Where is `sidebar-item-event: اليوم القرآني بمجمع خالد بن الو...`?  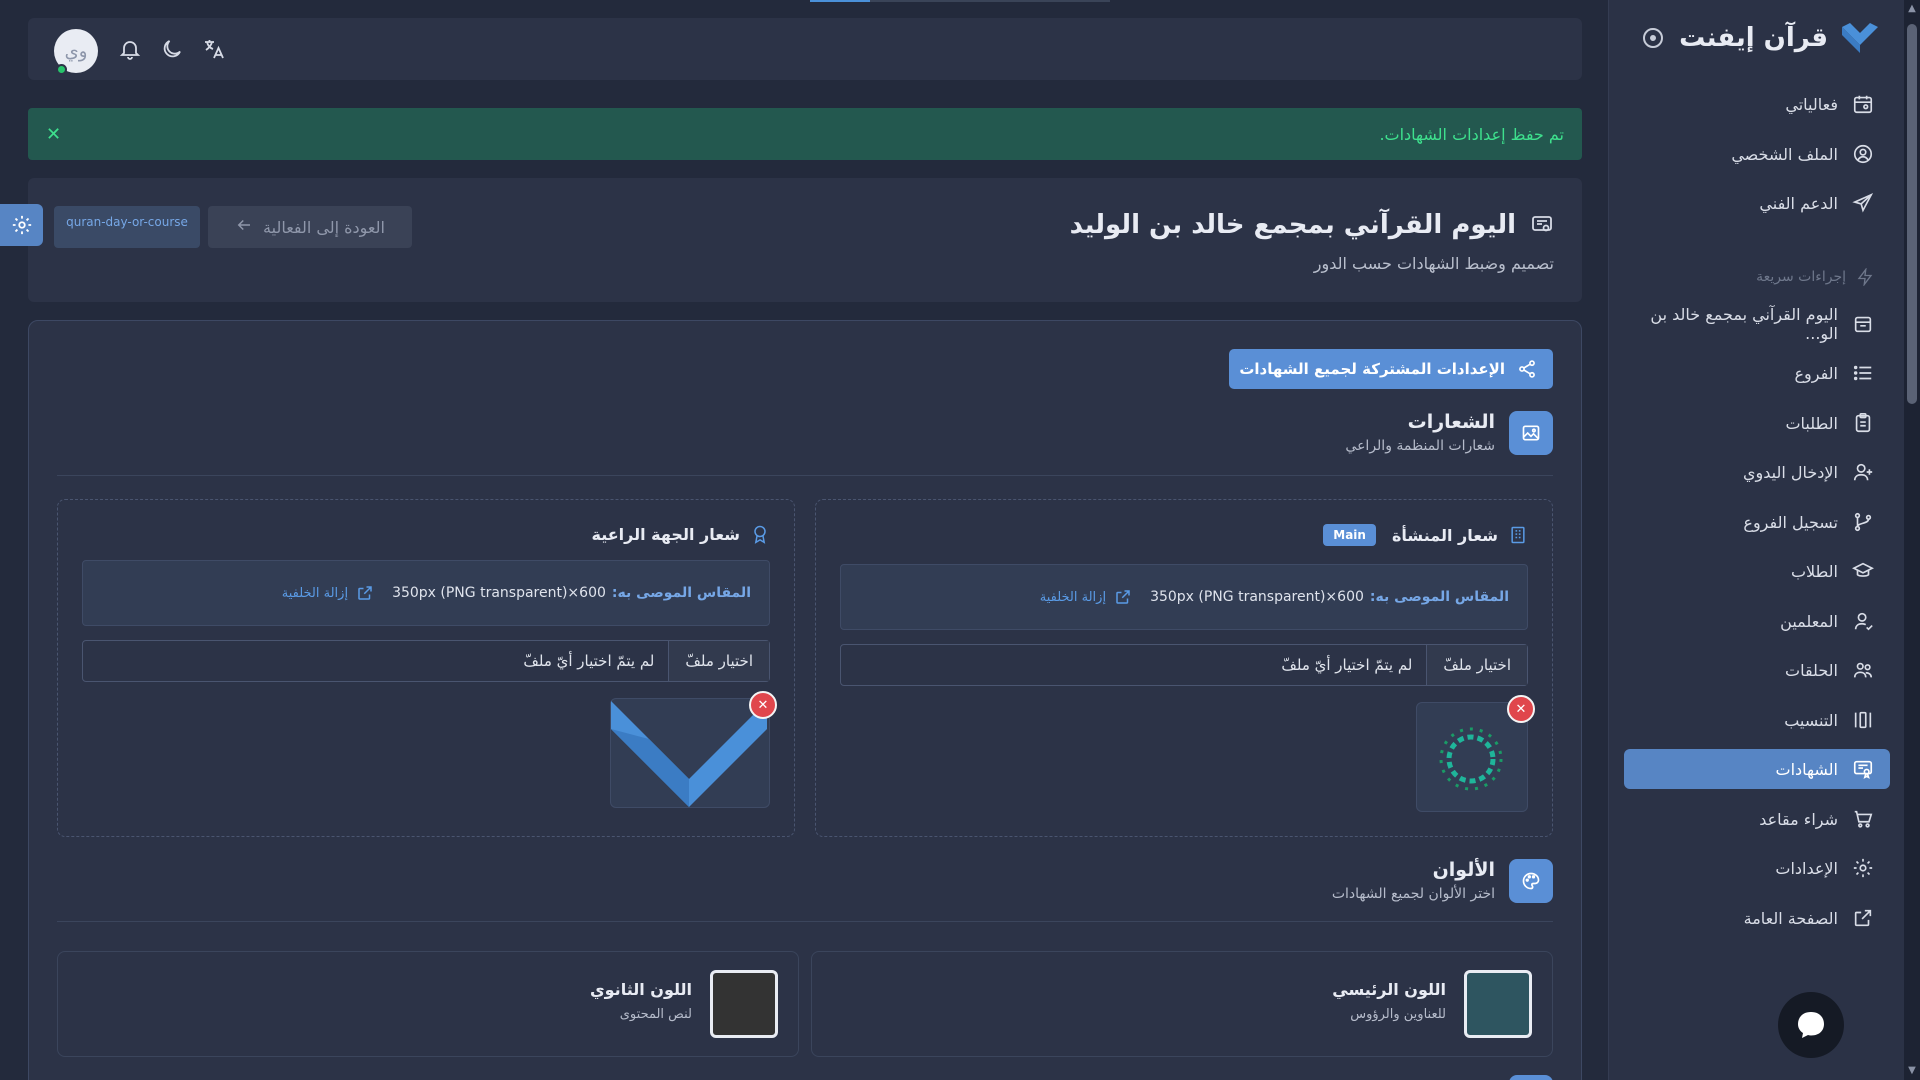 sidebar-item-event: اليوم القرآني بمجمع خالد بن الو... is located at coordinates (1757, 324).